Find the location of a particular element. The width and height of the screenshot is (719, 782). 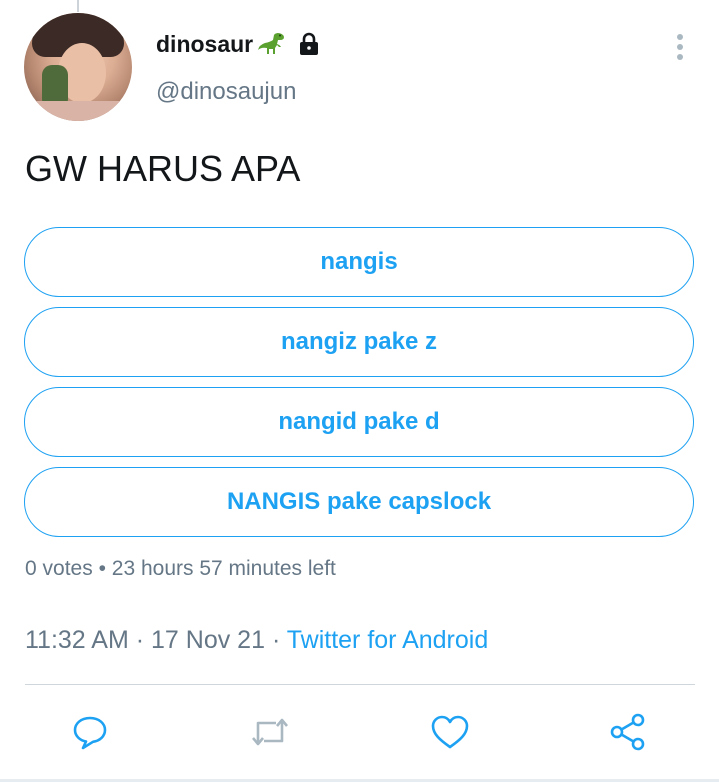

share-button is located at coordinates (628, 732).